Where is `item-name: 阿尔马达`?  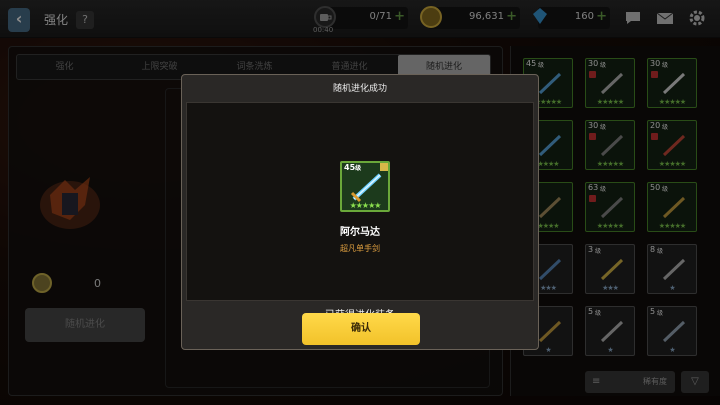
item-name: 阿尔马达 is located at coordinates (360, 232).